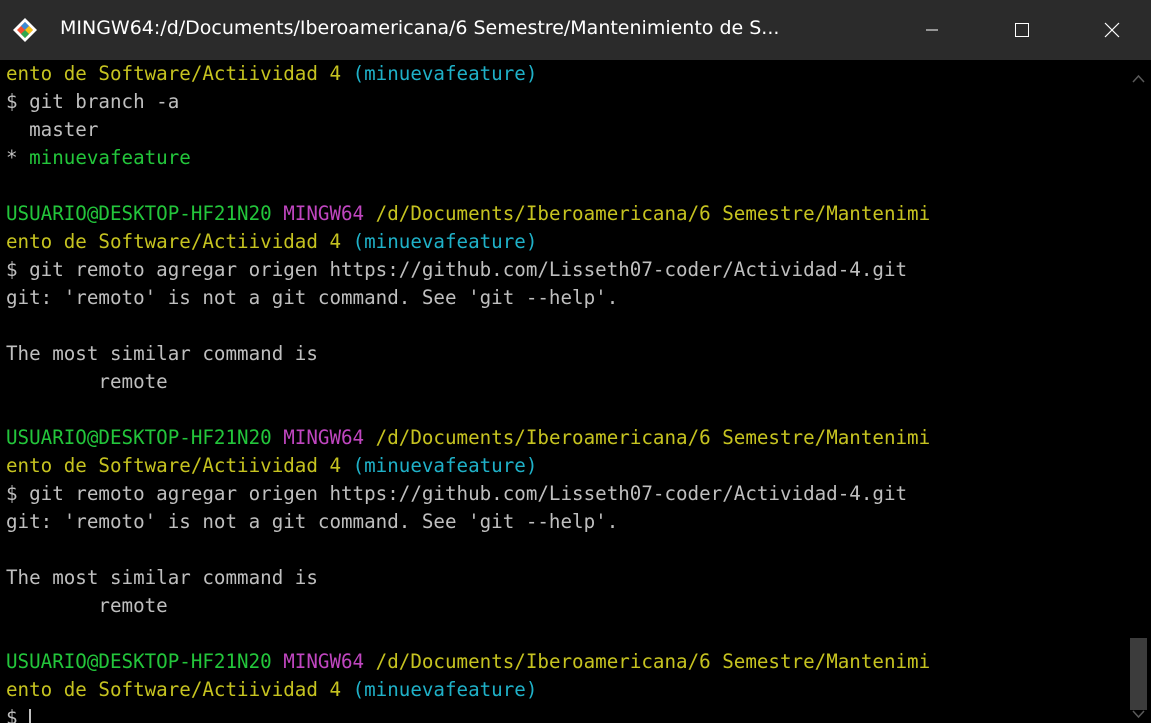 Image resolution: width=1151 pixels, height=723 pixels. What do you see at coordinates (563, 158) in the screenshot?
I see `terminal-line: * minuevafeature` at bounding box center [563, 158].